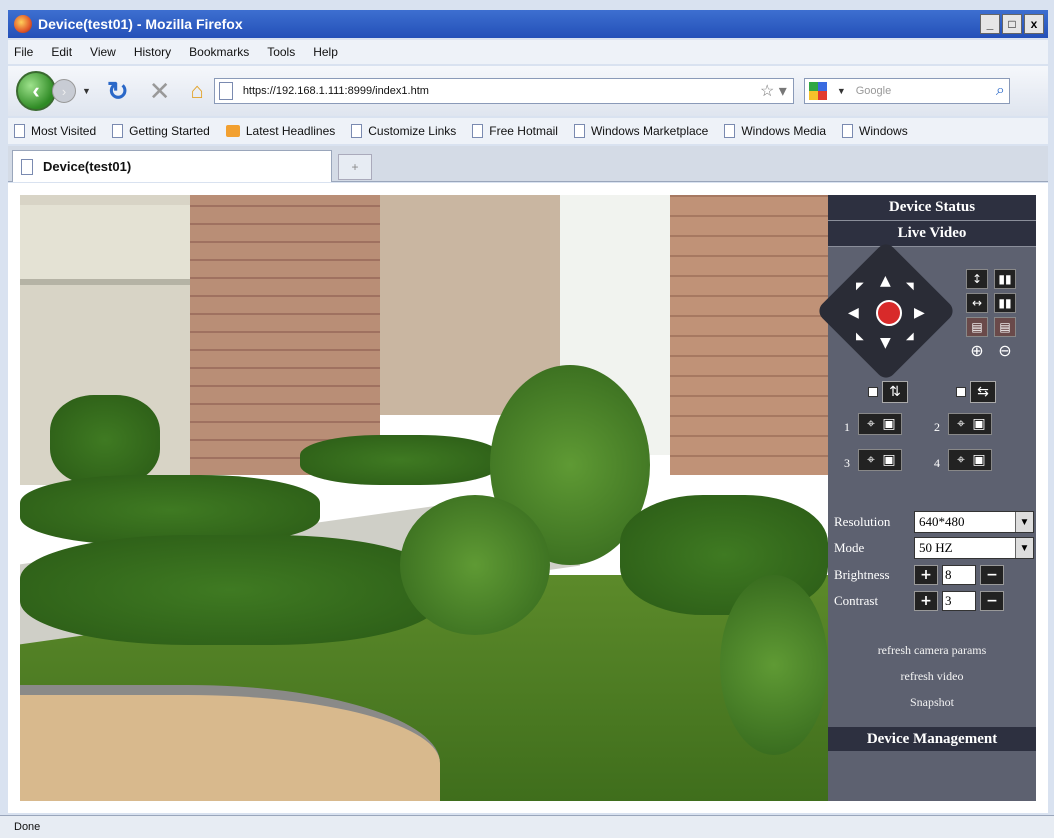 The image size is (1054, 838). I want to click on mode-select: 50 HZ ▼, so click(974, 548).